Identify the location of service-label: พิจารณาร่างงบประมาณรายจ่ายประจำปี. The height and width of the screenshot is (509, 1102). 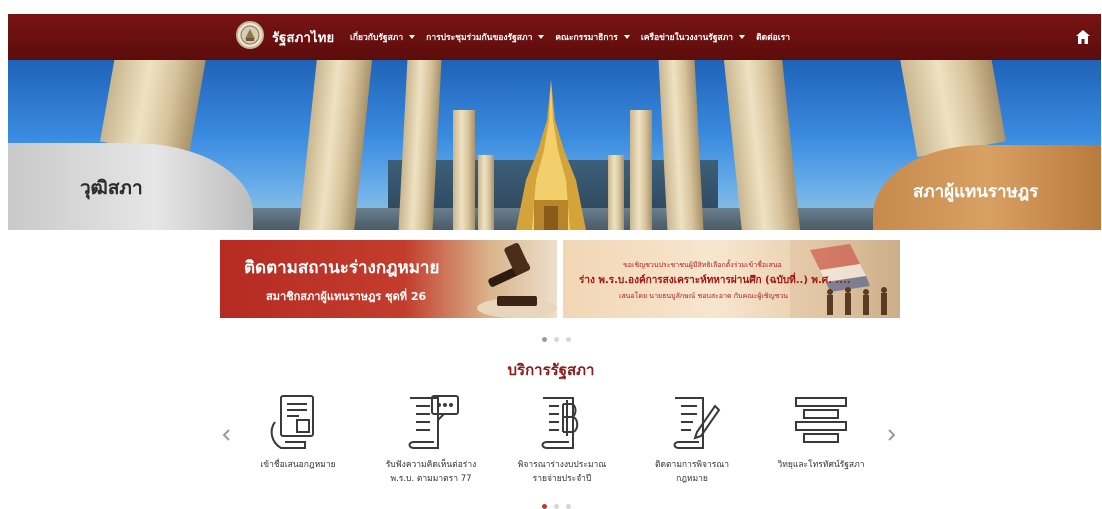
(562, 472).